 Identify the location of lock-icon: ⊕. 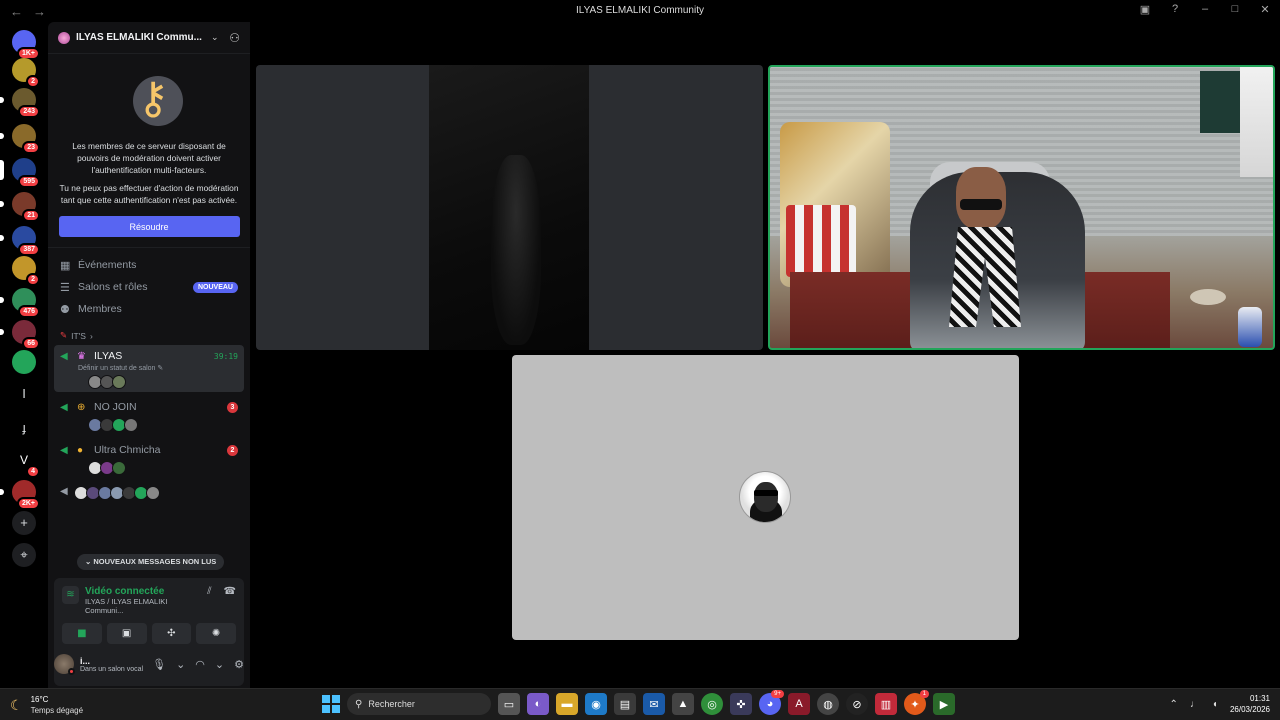
(81, 407).